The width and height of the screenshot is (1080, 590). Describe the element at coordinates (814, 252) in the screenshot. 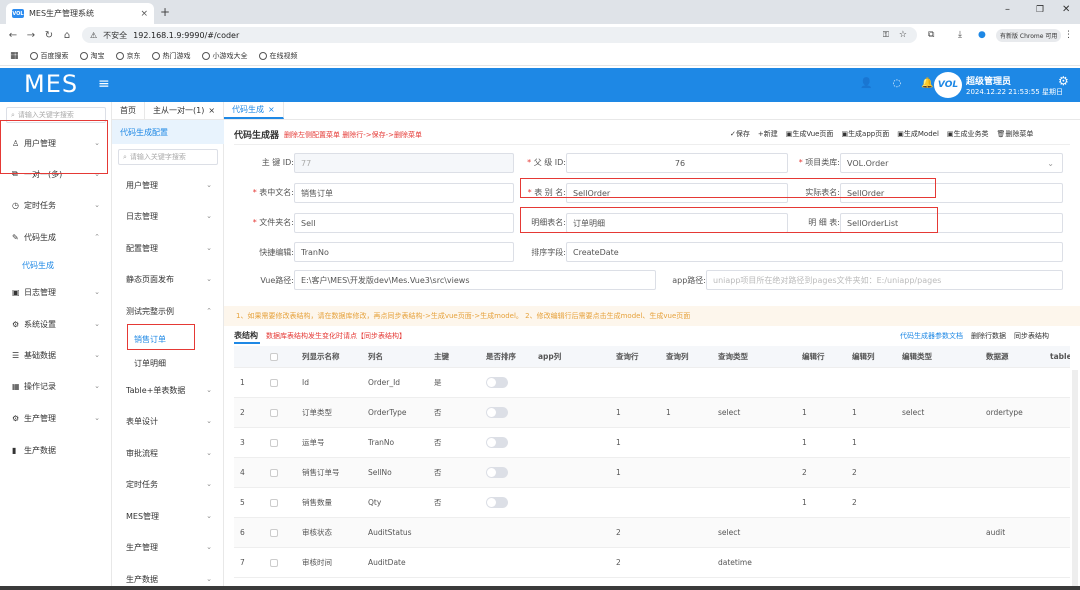

I see `sort-field: CreateDate` at that location.